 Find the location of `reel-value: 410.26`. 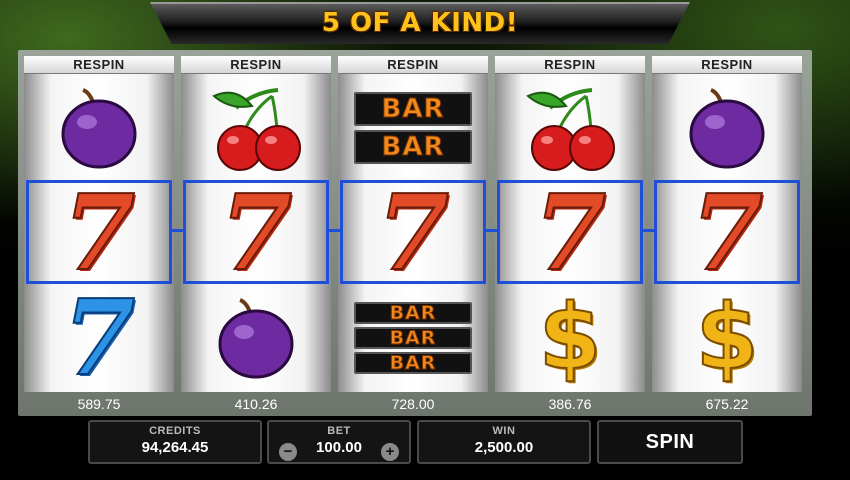

reel-value: 410.26 is located at coordinates (256, 404).